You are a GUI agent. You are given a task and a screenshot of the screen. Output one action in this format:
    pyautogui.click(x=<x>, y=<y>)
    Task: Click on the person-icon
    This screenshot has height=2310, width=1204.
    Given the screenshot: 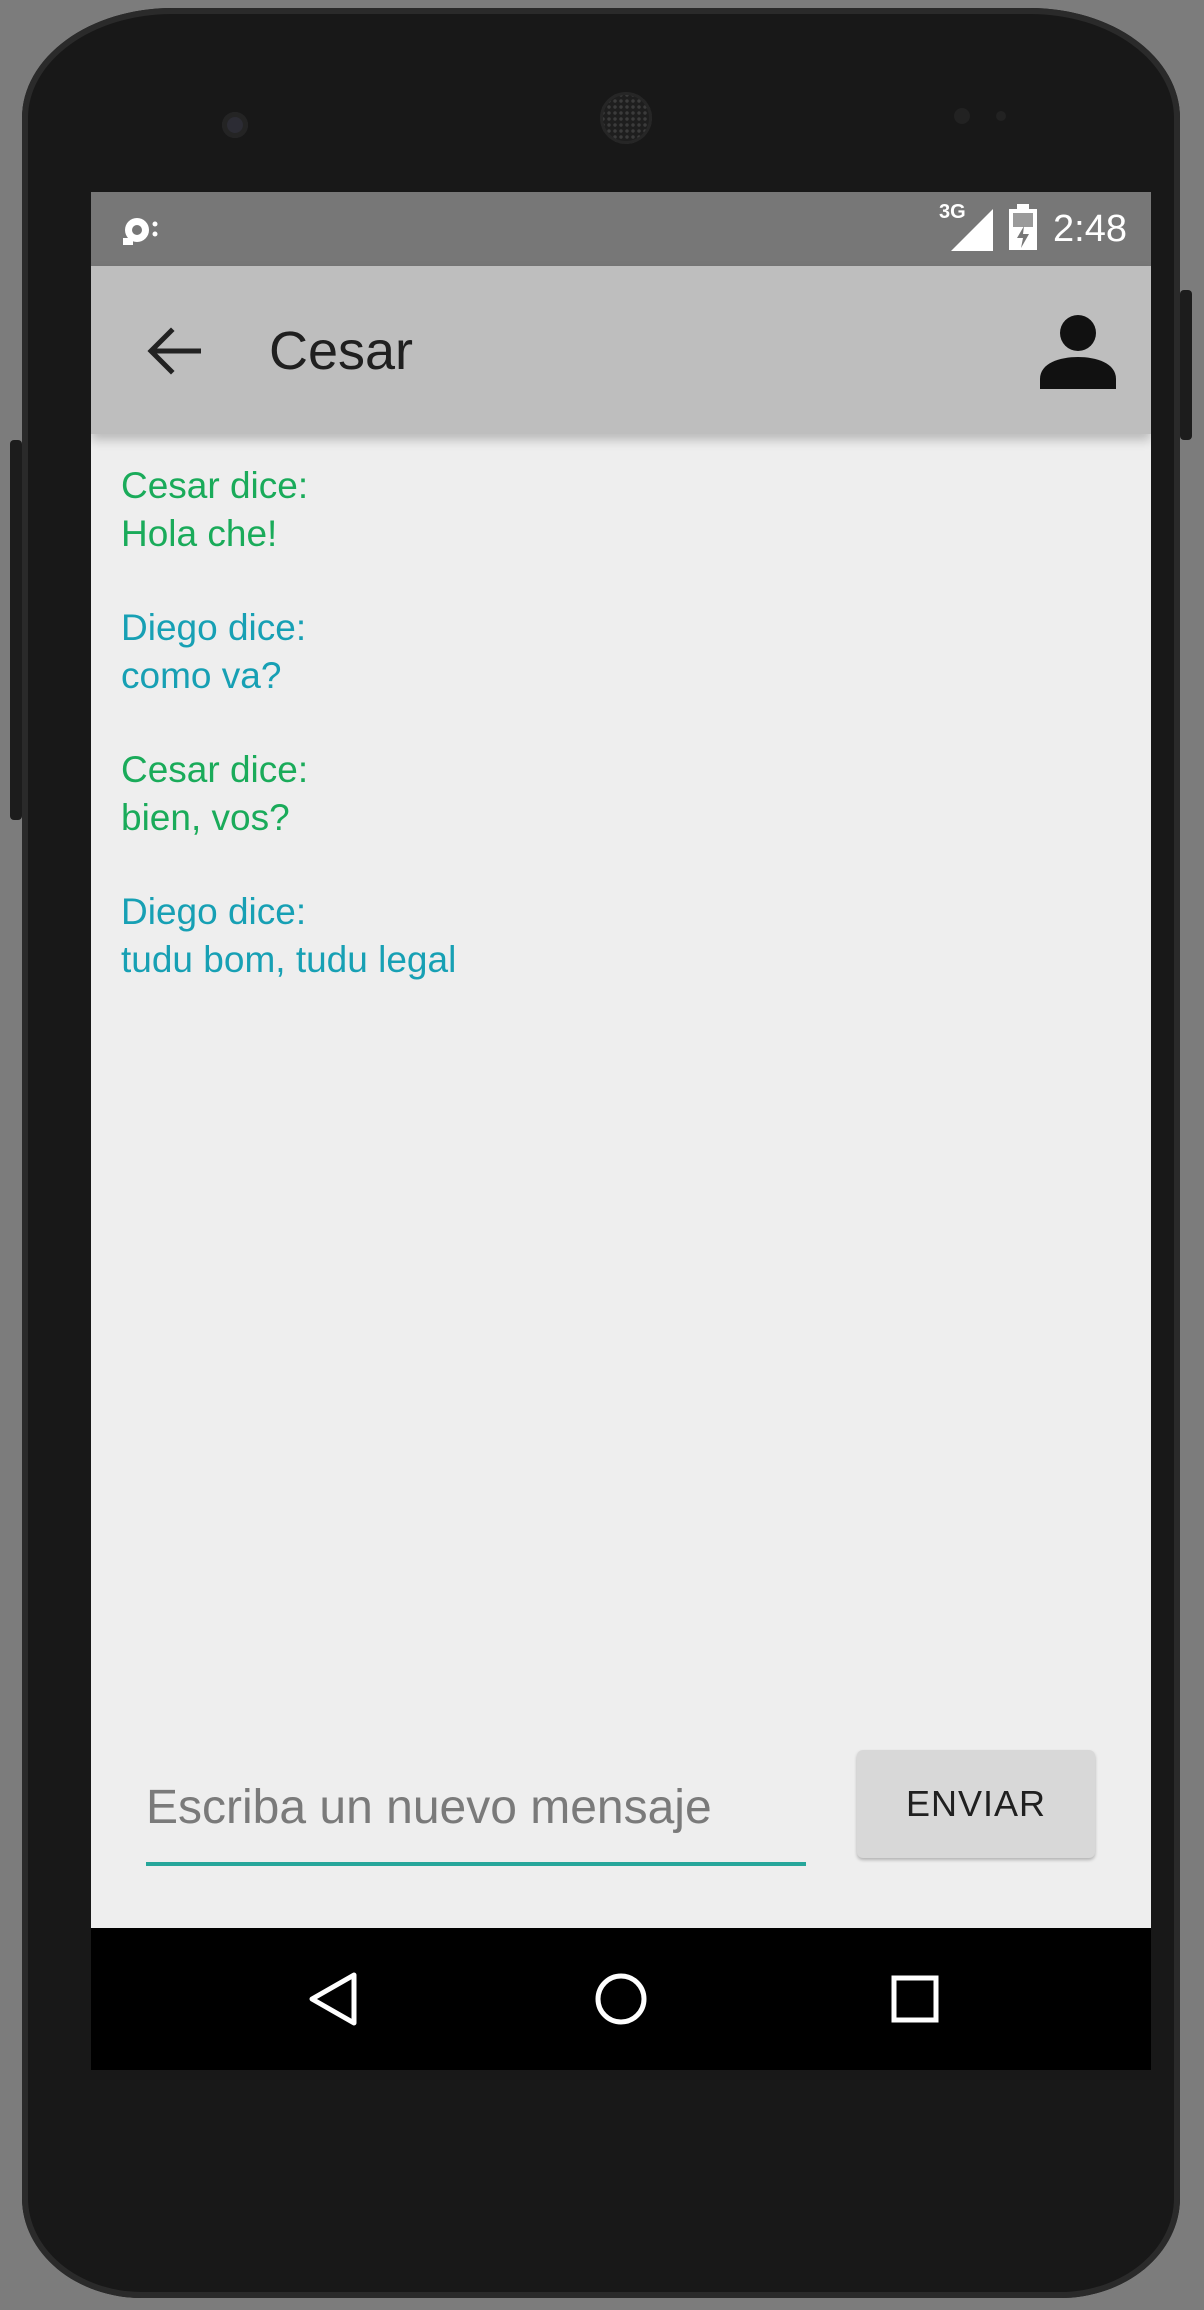 What is the action you would take?
    pyautogui.click(x=1078, y=352)
    